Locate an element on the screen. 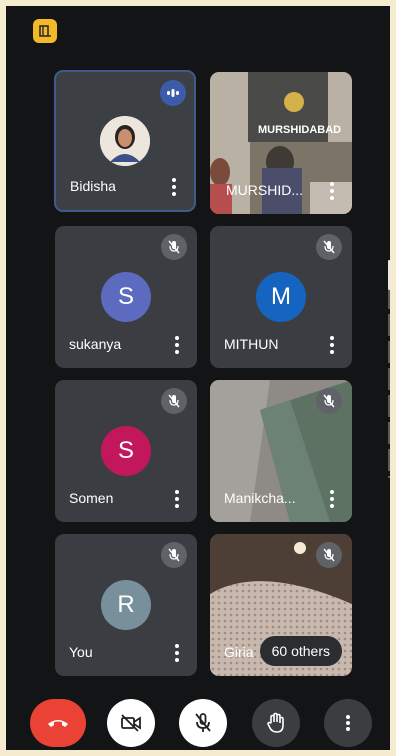  video-caption: MURSHIDABAD is located at coordinates (300, 130).